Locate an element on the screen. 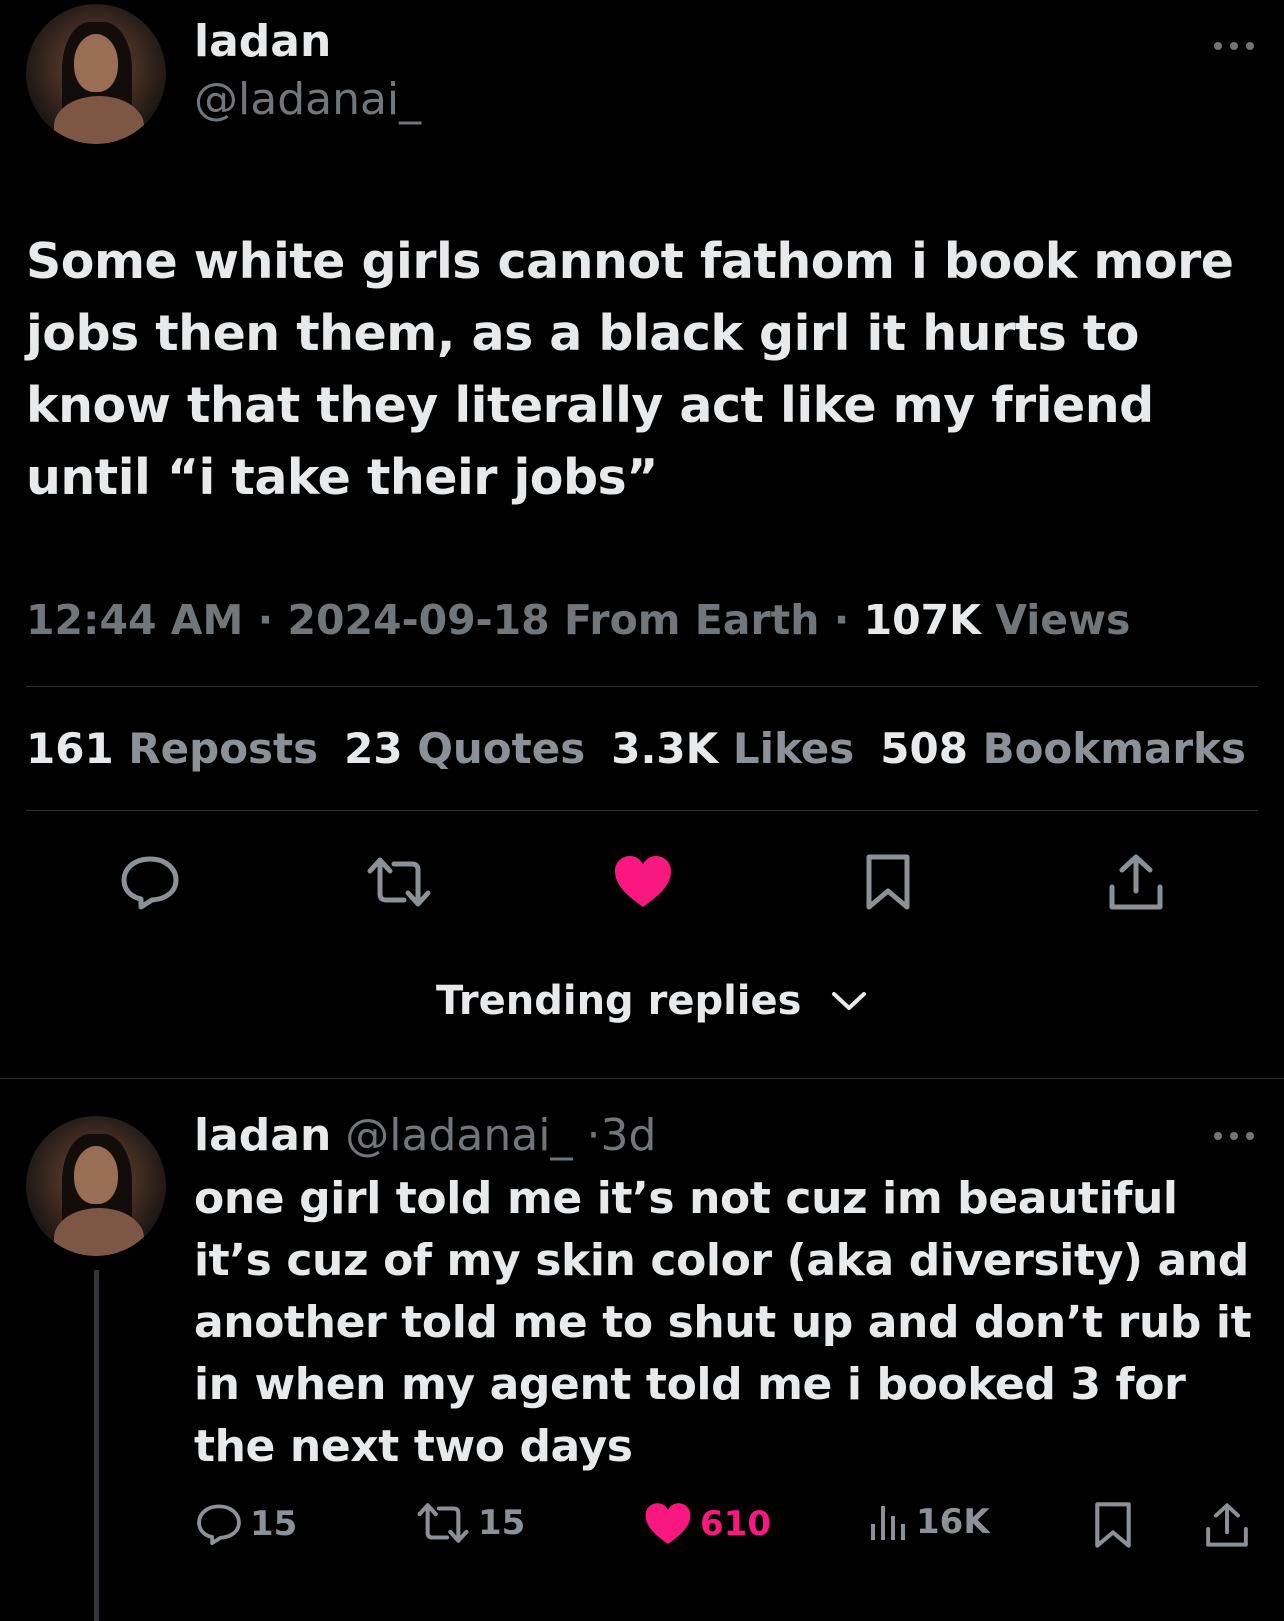  share-button is located at coordinates (1136, 882).